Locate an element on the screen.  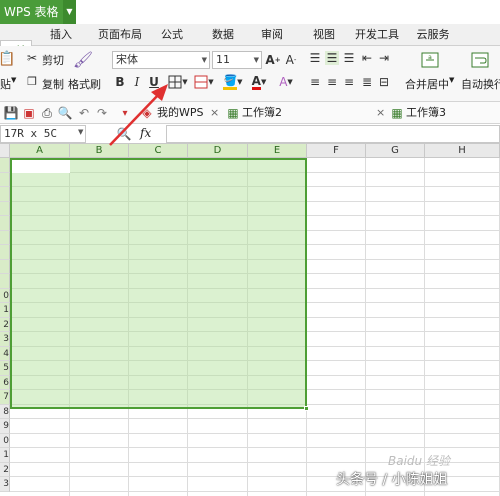
annotation-arrow is located at coordinates (138, 115).